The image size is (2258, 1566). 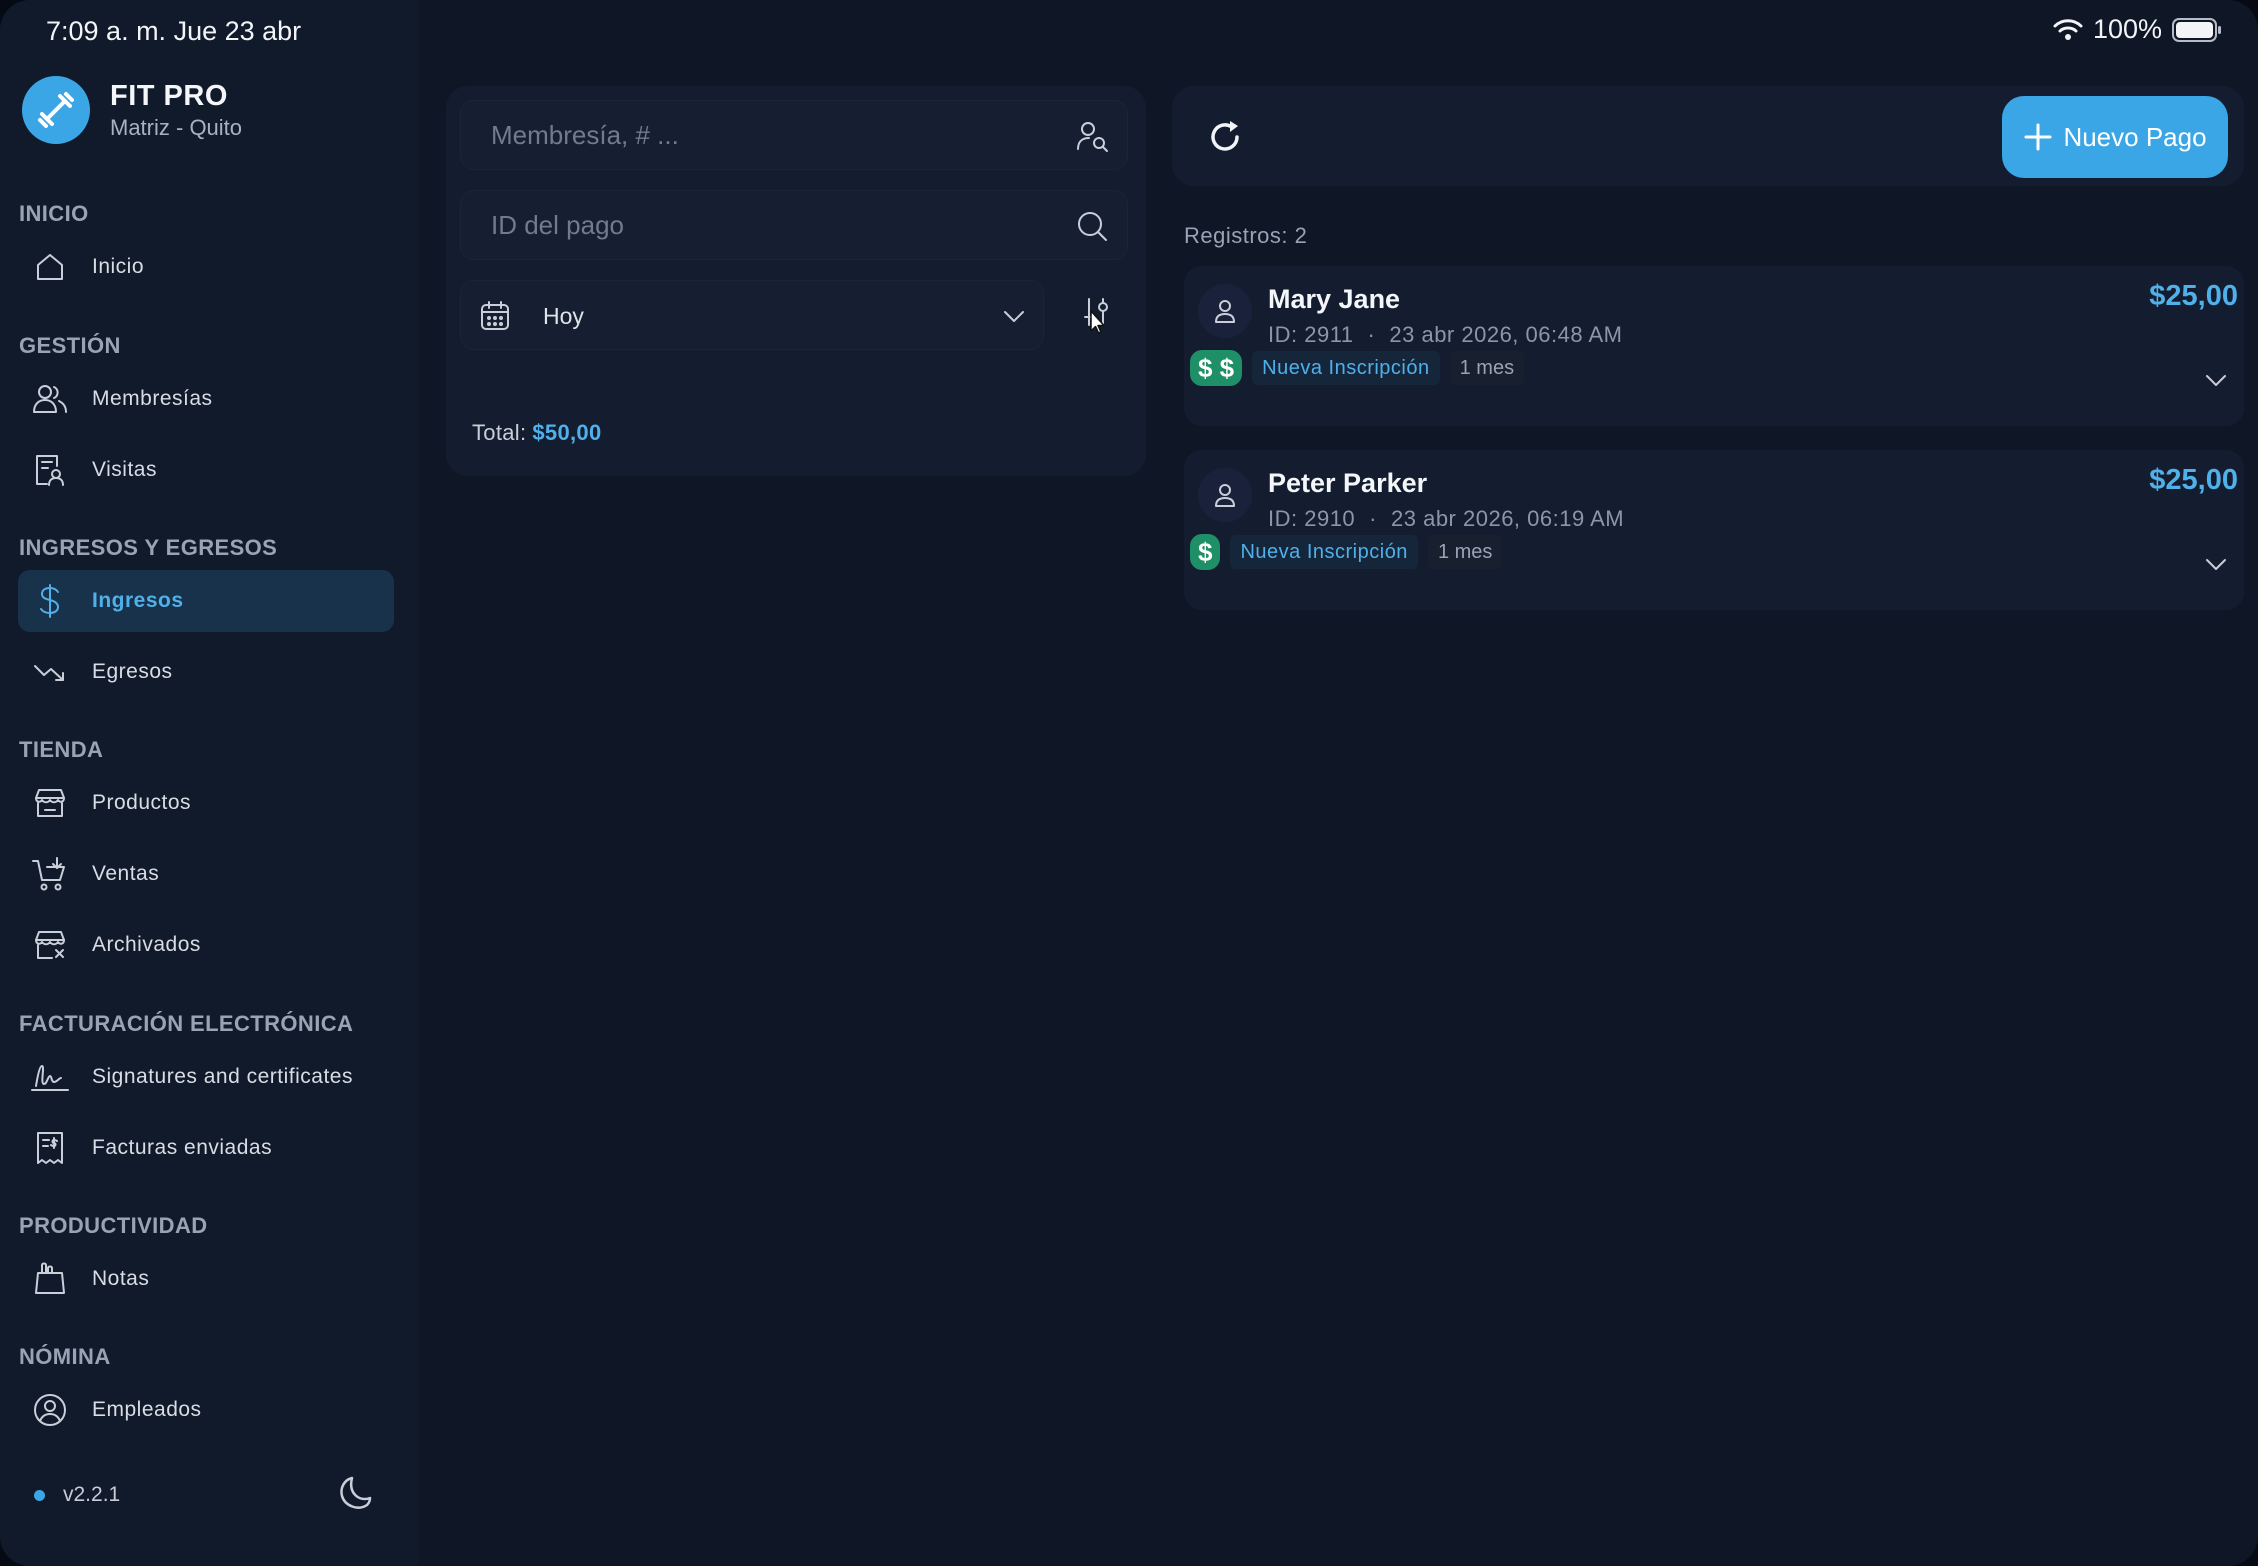 I want to click on payer-name: Peter Parker, so click(x=1348, y=483).